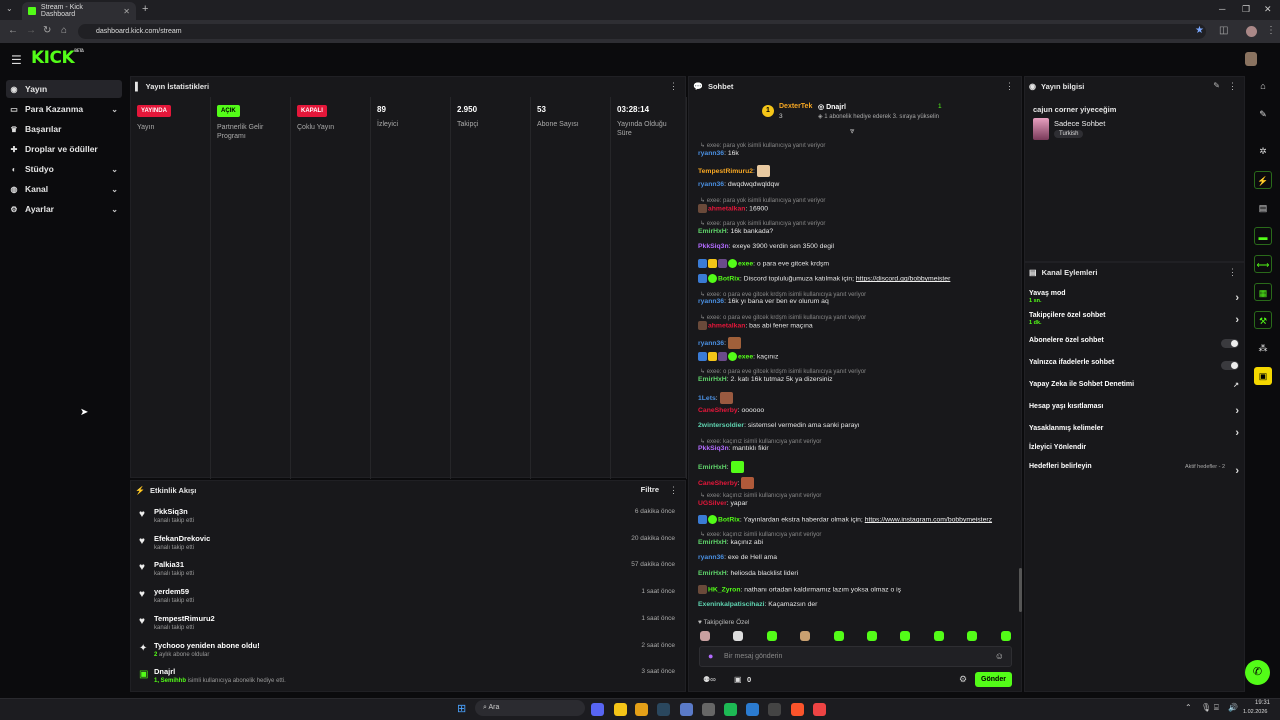  I want to click on chat-users-icon: ⚉∞, so click(709, 679).